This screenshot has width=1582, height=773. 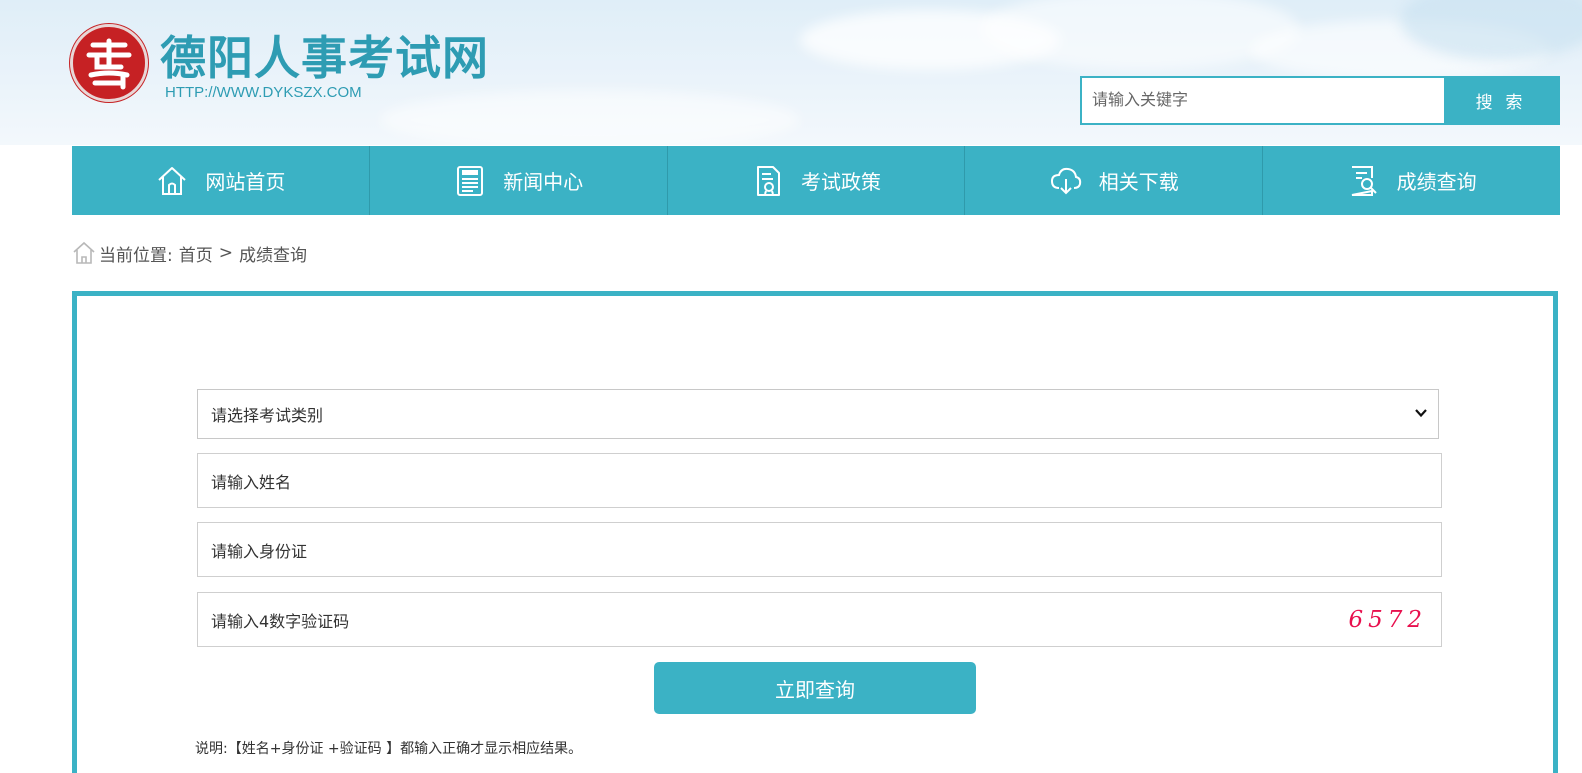 I want to click on name-placeholder: 请输入姓名, so click(x=251, y=482).